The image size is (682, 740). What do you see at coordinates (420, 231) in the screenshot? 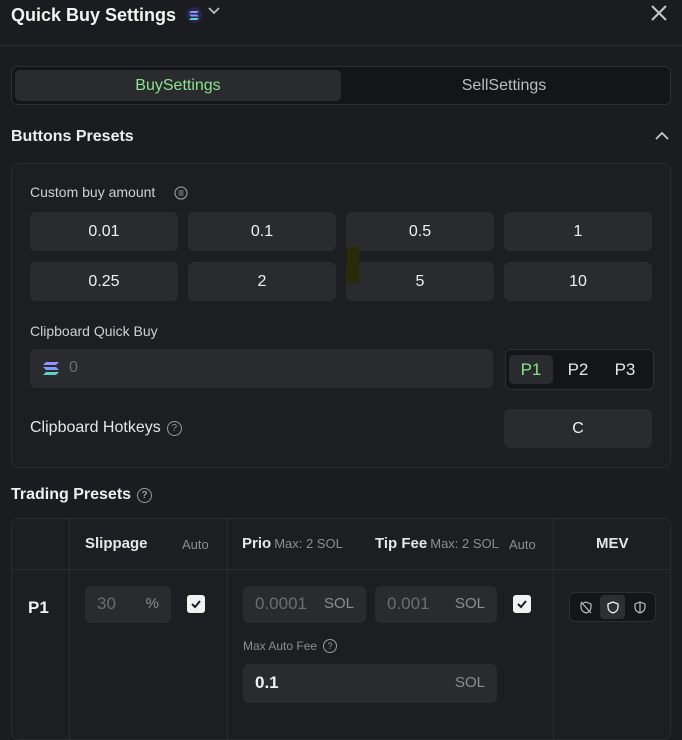
I see `amount-button-0.5: 0.5` at bounding box center [420, 231].